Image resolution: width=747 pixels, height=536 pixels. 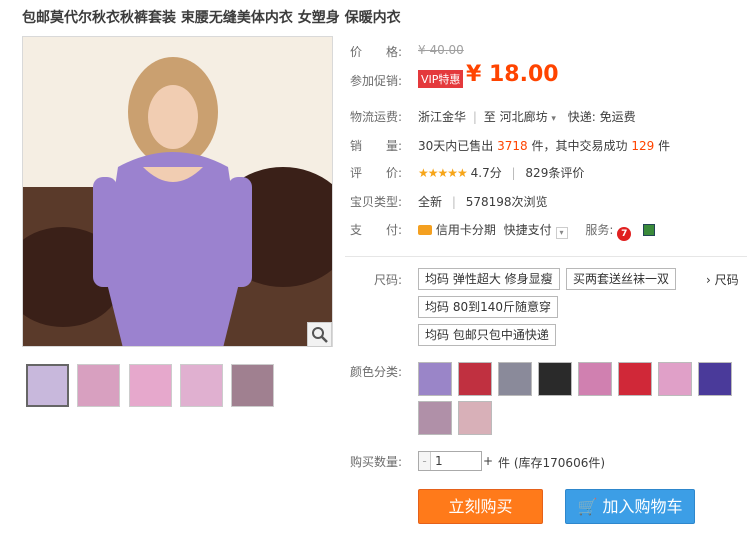 I want to click on section-divider, so click(x=546, y=256).